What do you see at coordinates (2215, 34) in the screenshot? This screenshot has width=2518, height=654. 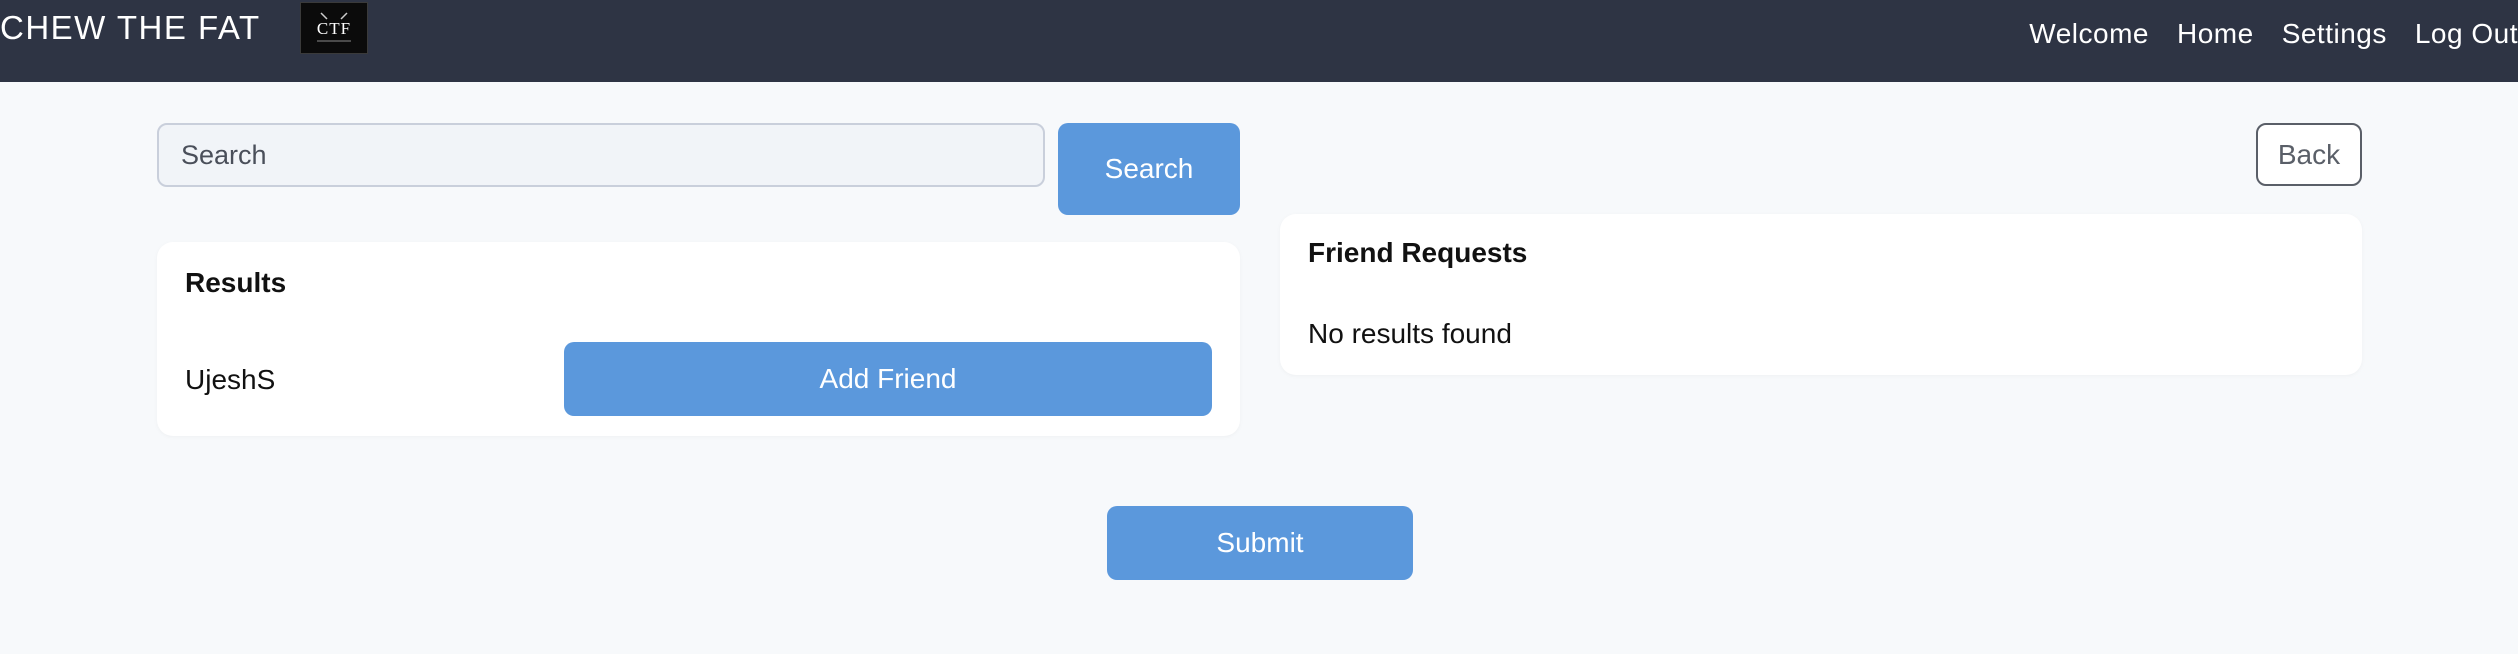 I see `nav-home: Home` at bounding box center [2215, 34].